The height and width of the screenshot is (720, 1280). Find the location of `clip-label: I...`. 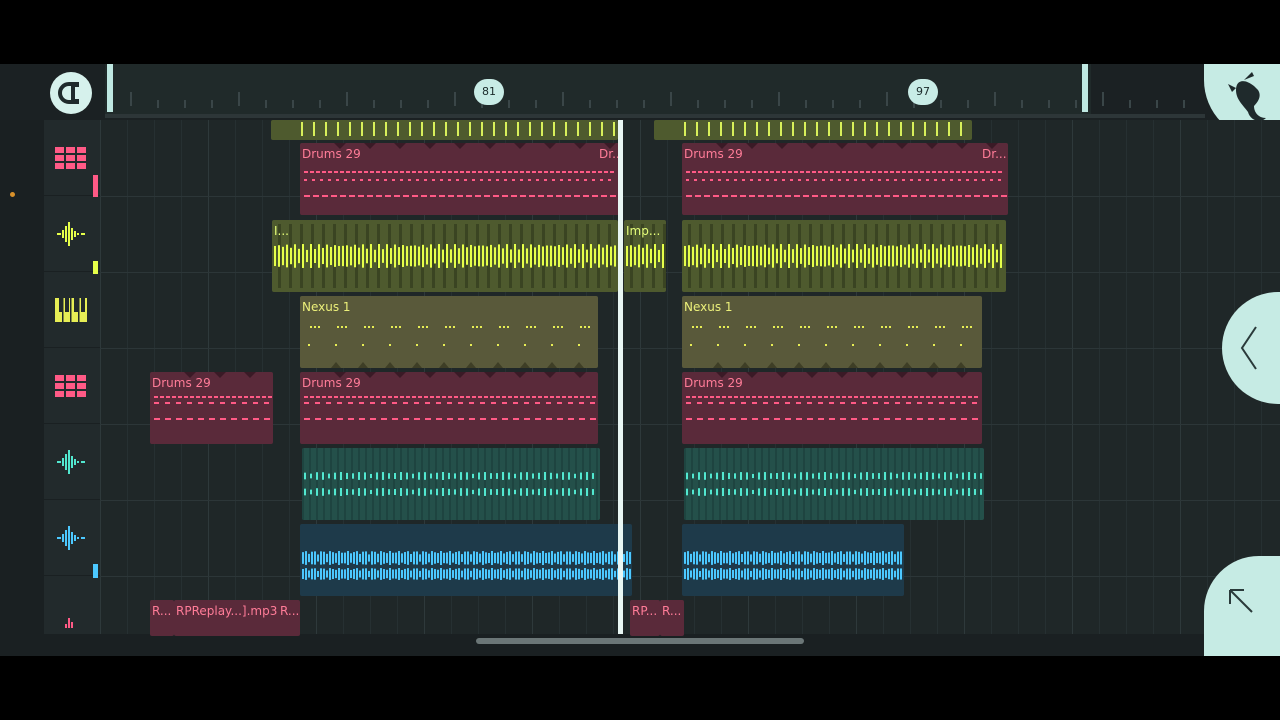

clip-label: I... is located at coordinates (281, 231).